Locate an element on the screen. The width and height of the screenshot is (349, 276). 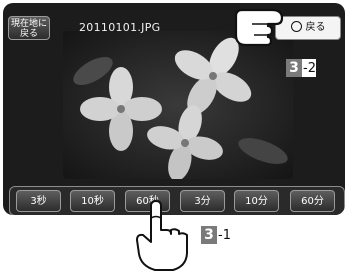
step-suffix: -1 is located at coordinates (224, 235).